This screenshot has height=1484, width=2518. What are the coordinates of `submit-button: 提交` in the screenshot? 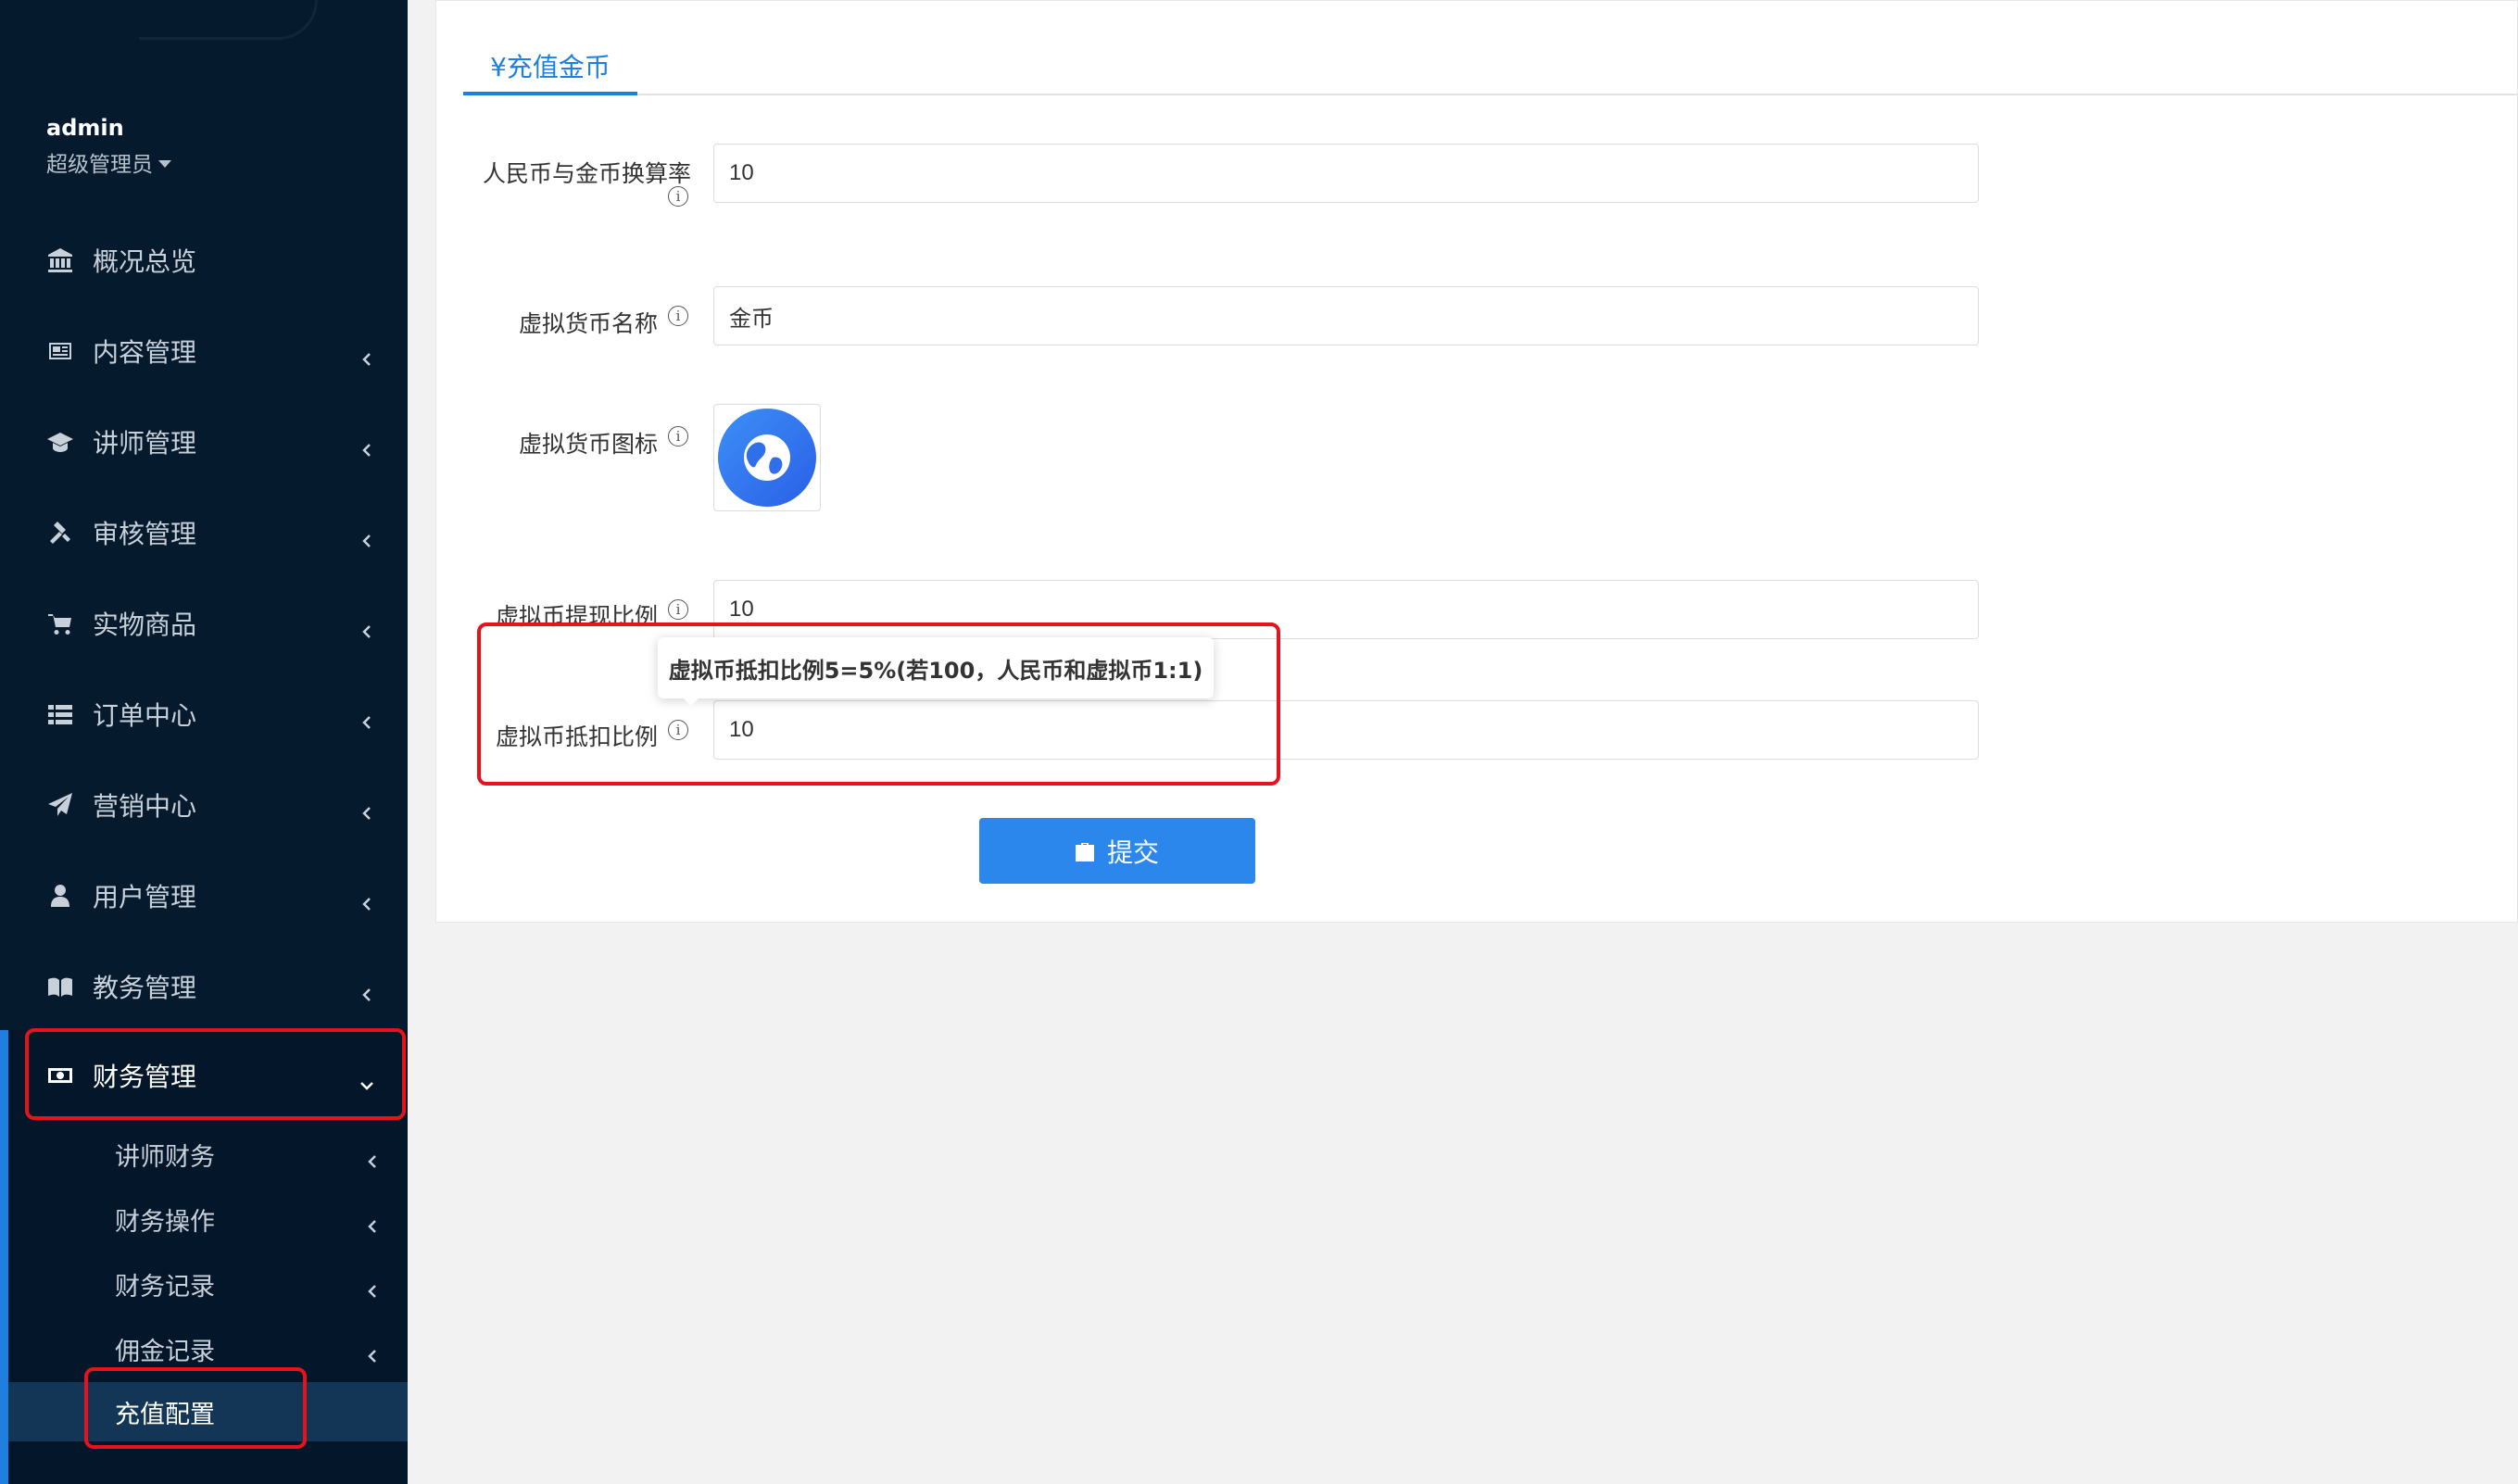 It's located at (1117, 851).